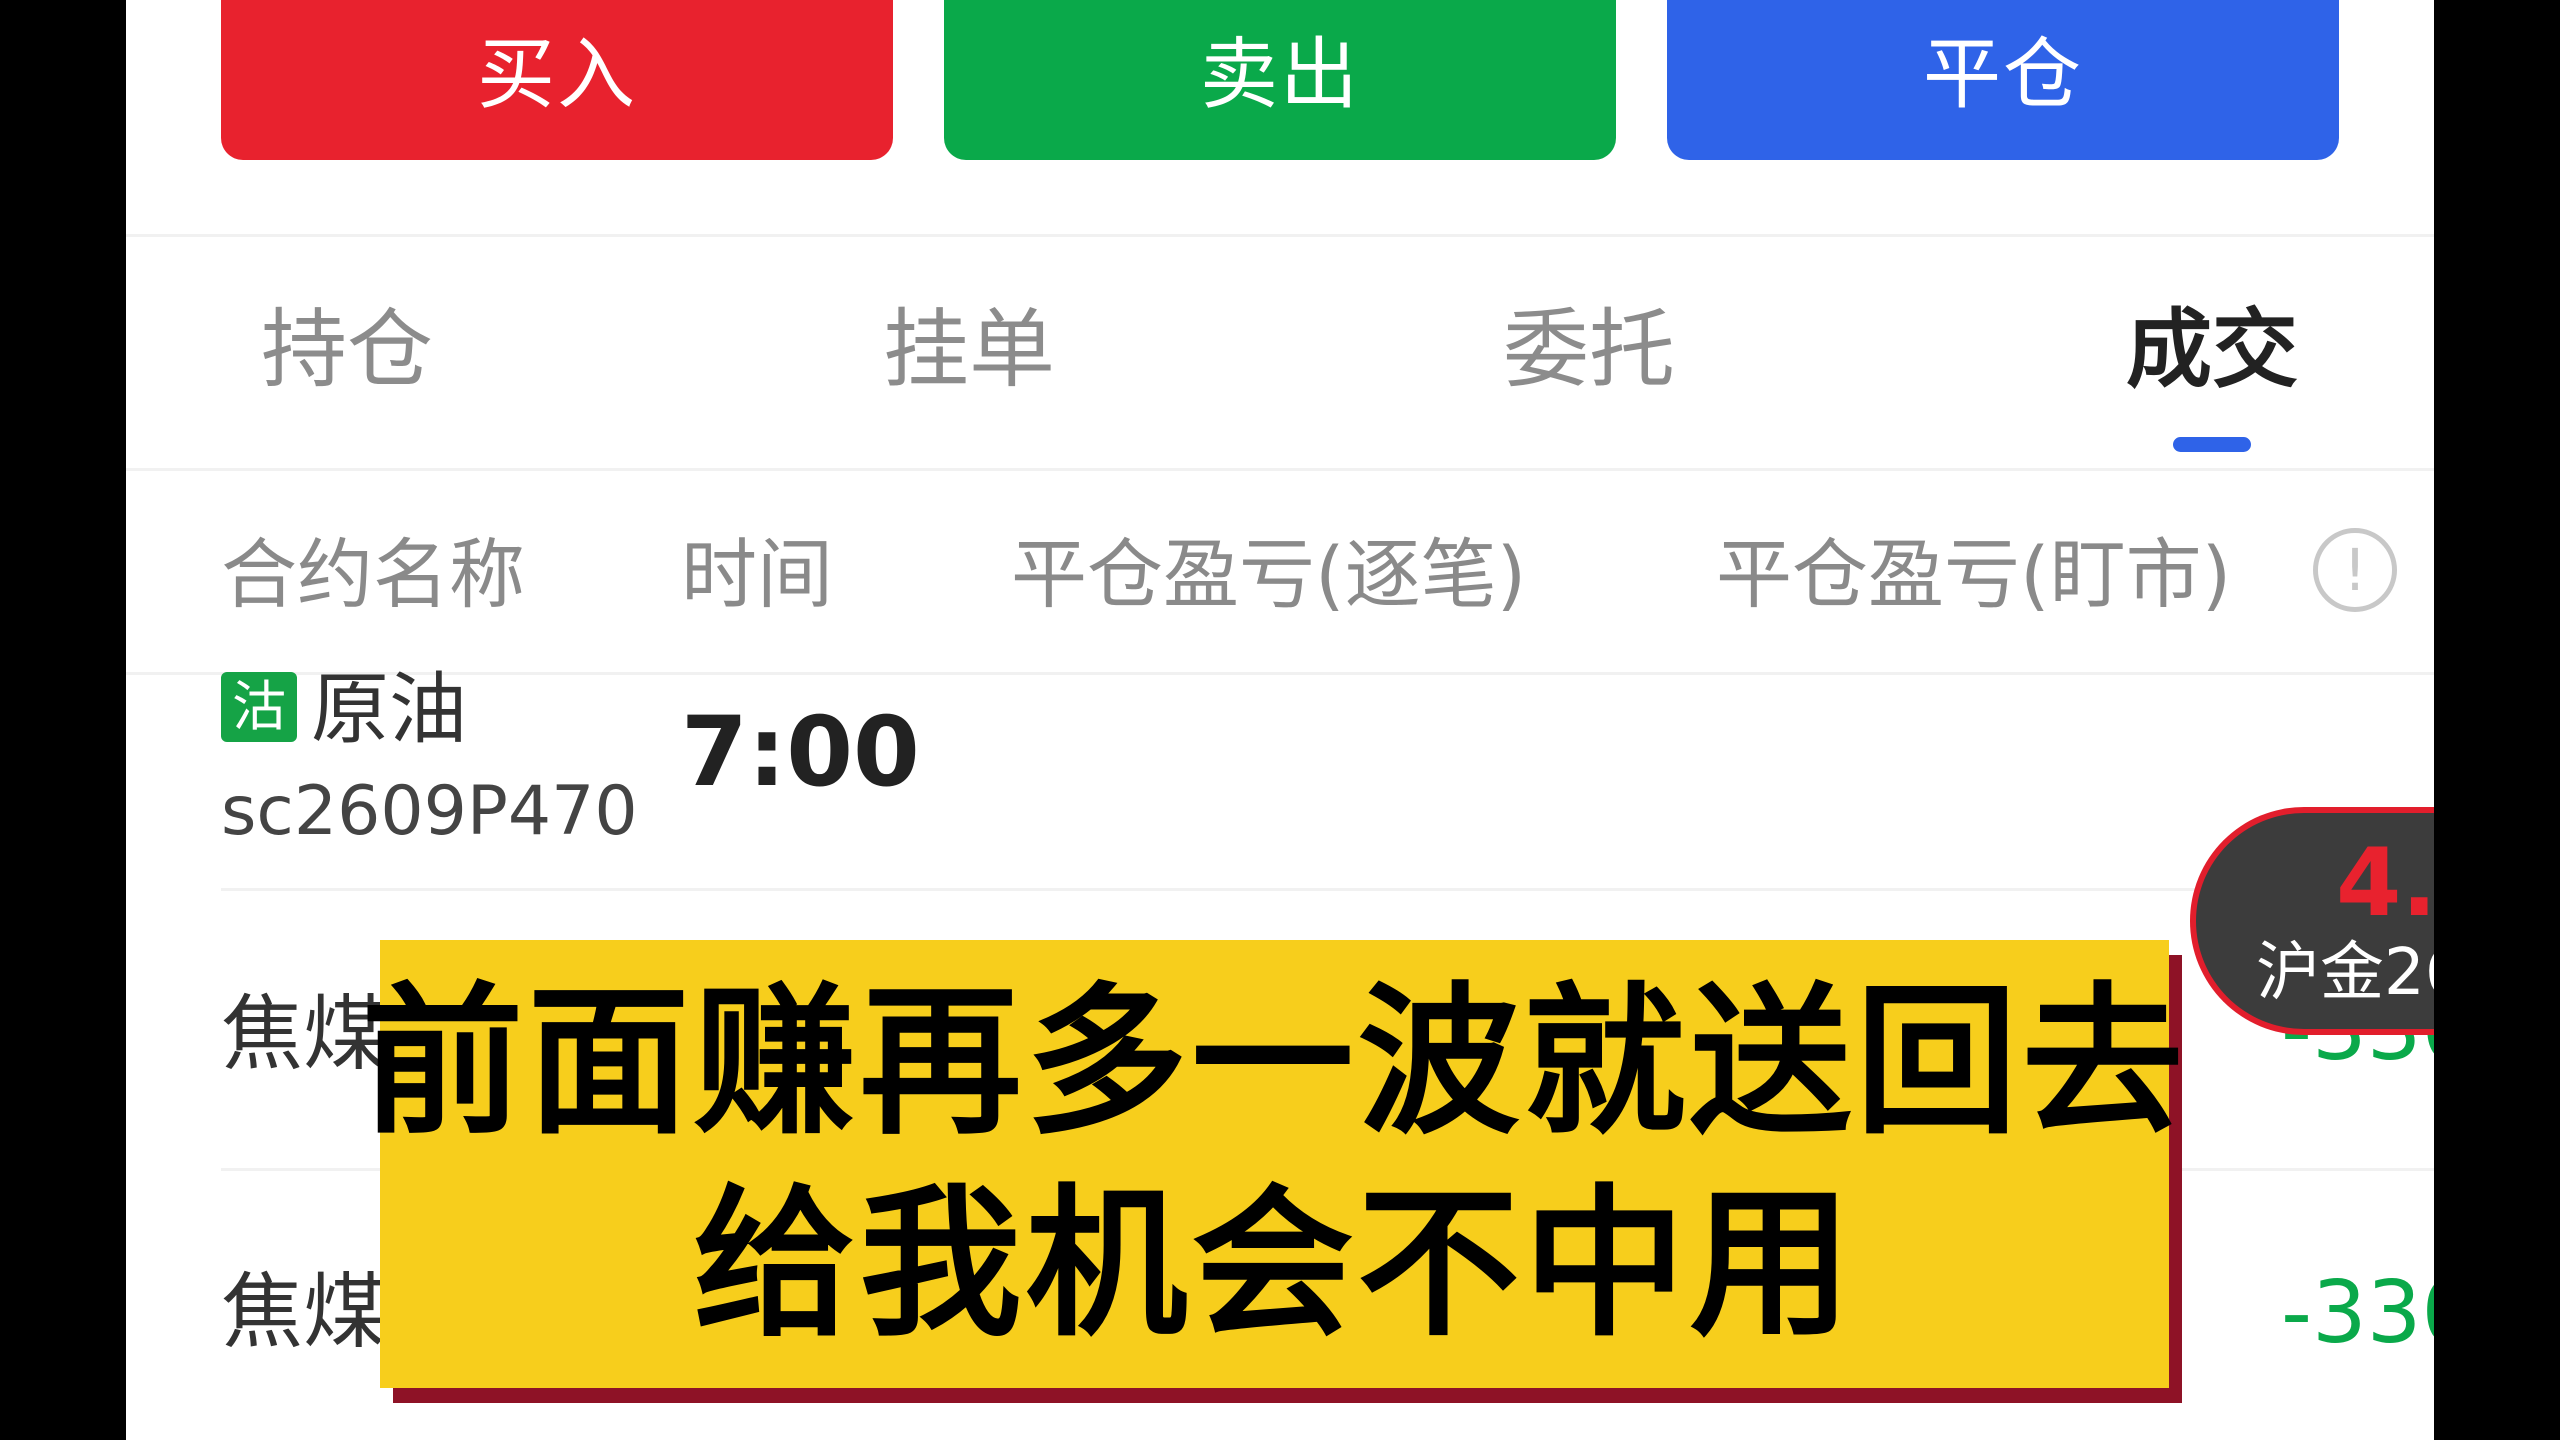  Describe the element at coordinates (2212, 350) in the screenshot. I see `tab-trades: 成交` at that location.